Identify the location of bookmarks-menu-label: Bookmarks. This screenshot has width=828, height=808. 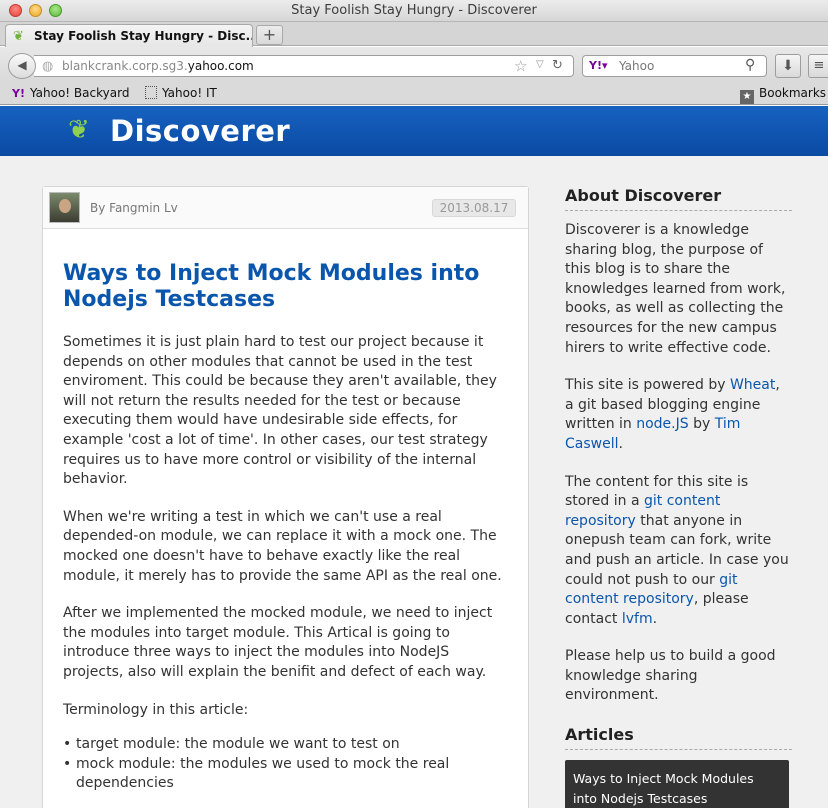
(793, 93).